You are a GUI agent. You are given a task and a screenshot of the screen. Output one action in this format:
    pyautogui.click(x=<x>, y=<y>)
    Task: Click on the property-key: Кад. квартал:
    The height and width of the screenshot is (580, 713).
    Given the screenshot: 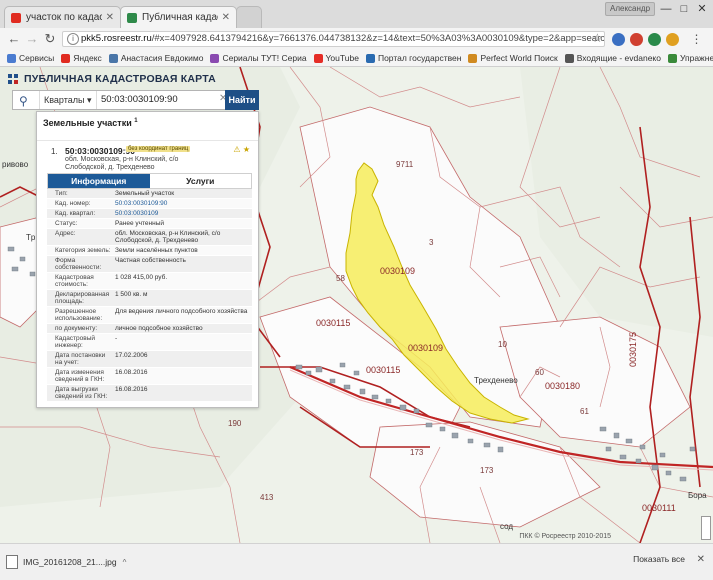 What is the action you would take?
    pyautogui.click(x=75, y=213)
    